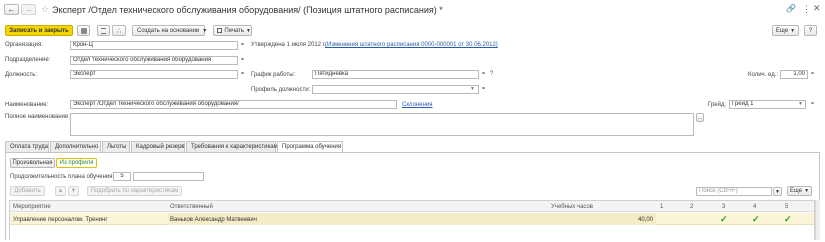 The image size is (825, 242). I want to click on floppy-icon, so click(83, 30).